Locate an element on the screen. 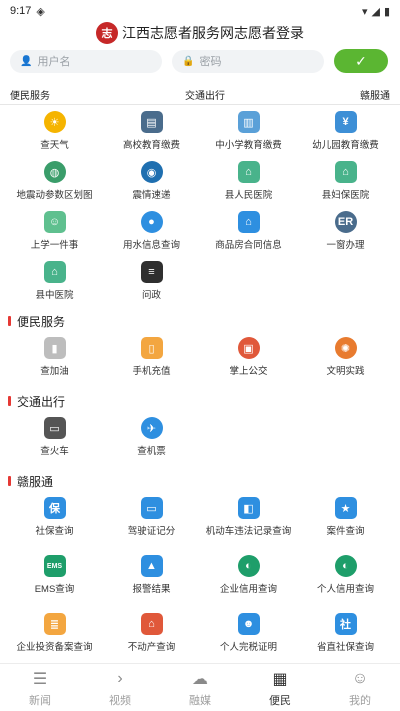 Image resolution: width=400 pixels, height=711 pixels. service-item: ☺ 上学一件事 is located at coordinates (54, 232).